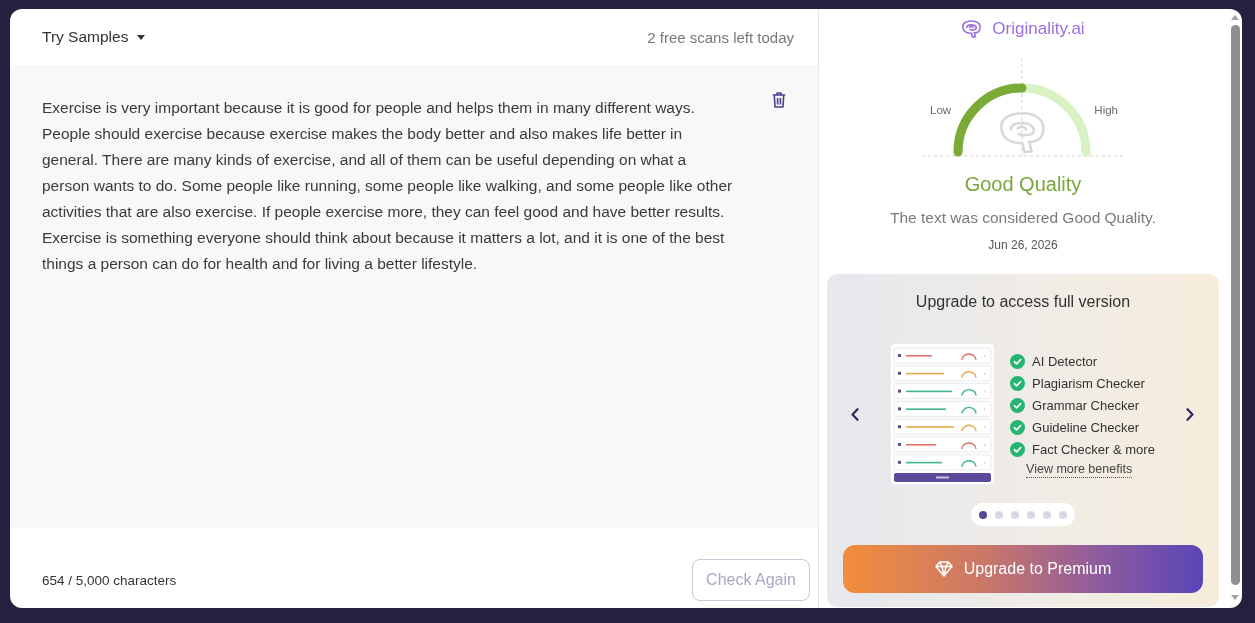 This screenshot has height=623, width=1255. What do you see at coordinates (1023, 184) in the screenshot?
I see `quality-verdict: Good Quality` at bounding box center [1023, 184].